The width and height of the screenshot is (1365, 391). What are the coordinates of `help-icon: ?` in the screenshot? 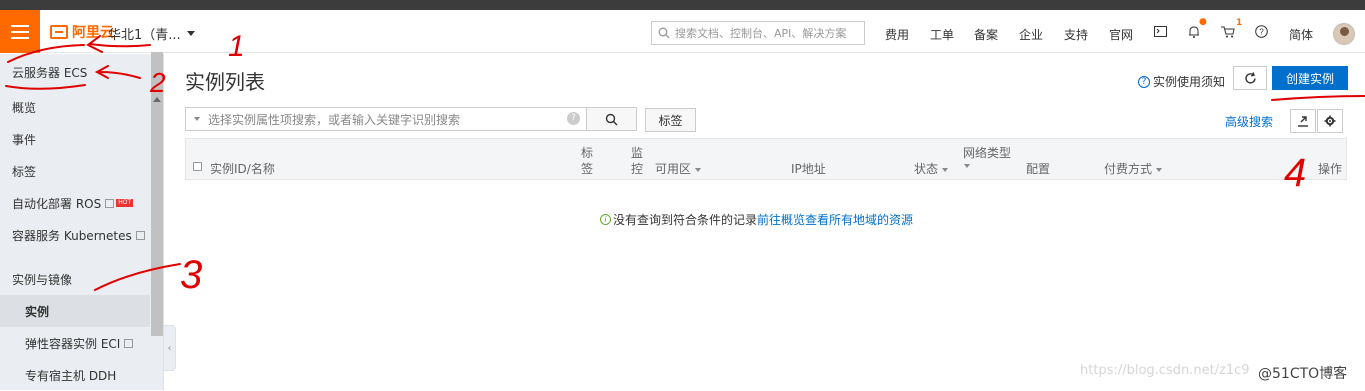 It's located at (1261, 31).